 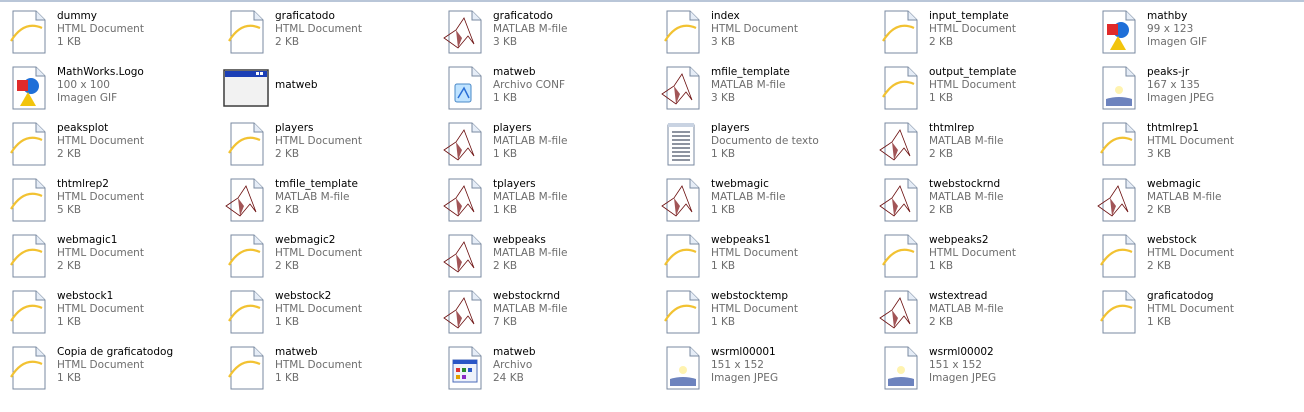 I want to click on file-item: webmagic2 HTML Document 2 KB, so click(x=330, y=259).